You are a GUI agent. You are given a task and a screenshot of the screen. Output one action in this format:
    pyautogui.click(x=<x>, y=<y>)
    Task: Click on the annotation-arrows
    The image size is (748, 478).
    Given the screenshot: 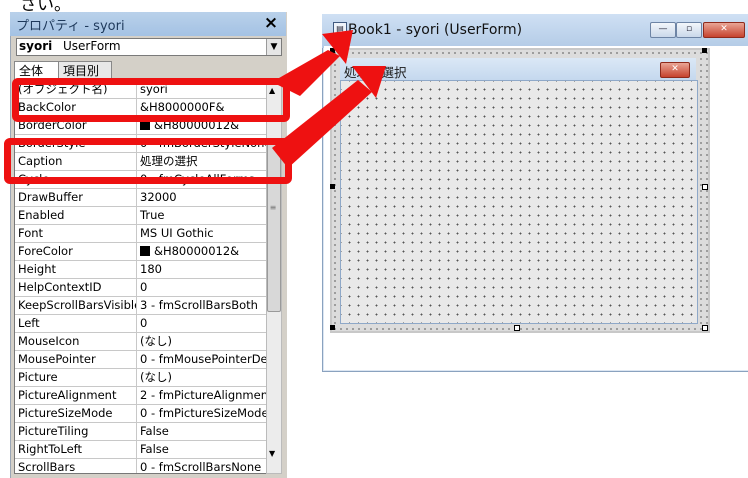 What is the action you would take?
    pyautogui.click(x=329, y=99)
    